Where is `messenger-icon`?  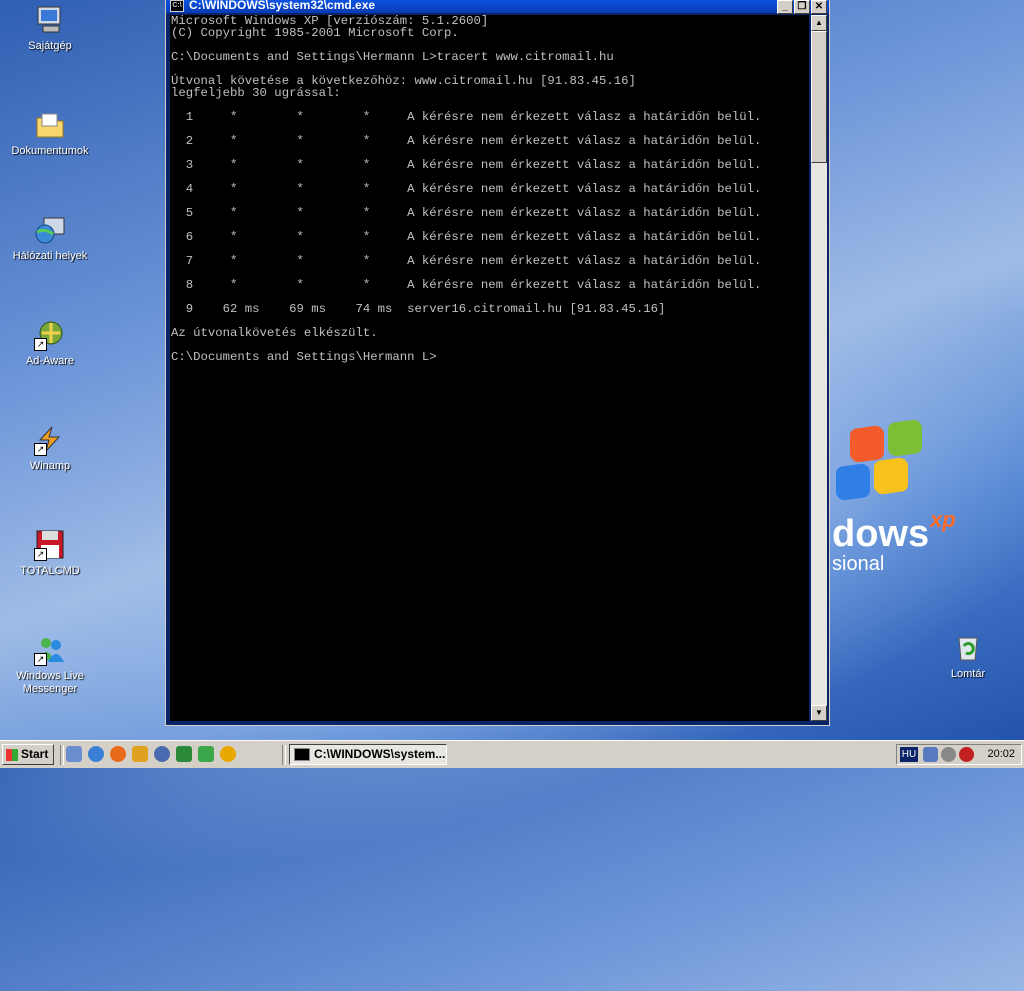
messenger-icon is located at coordinates (206, 754).